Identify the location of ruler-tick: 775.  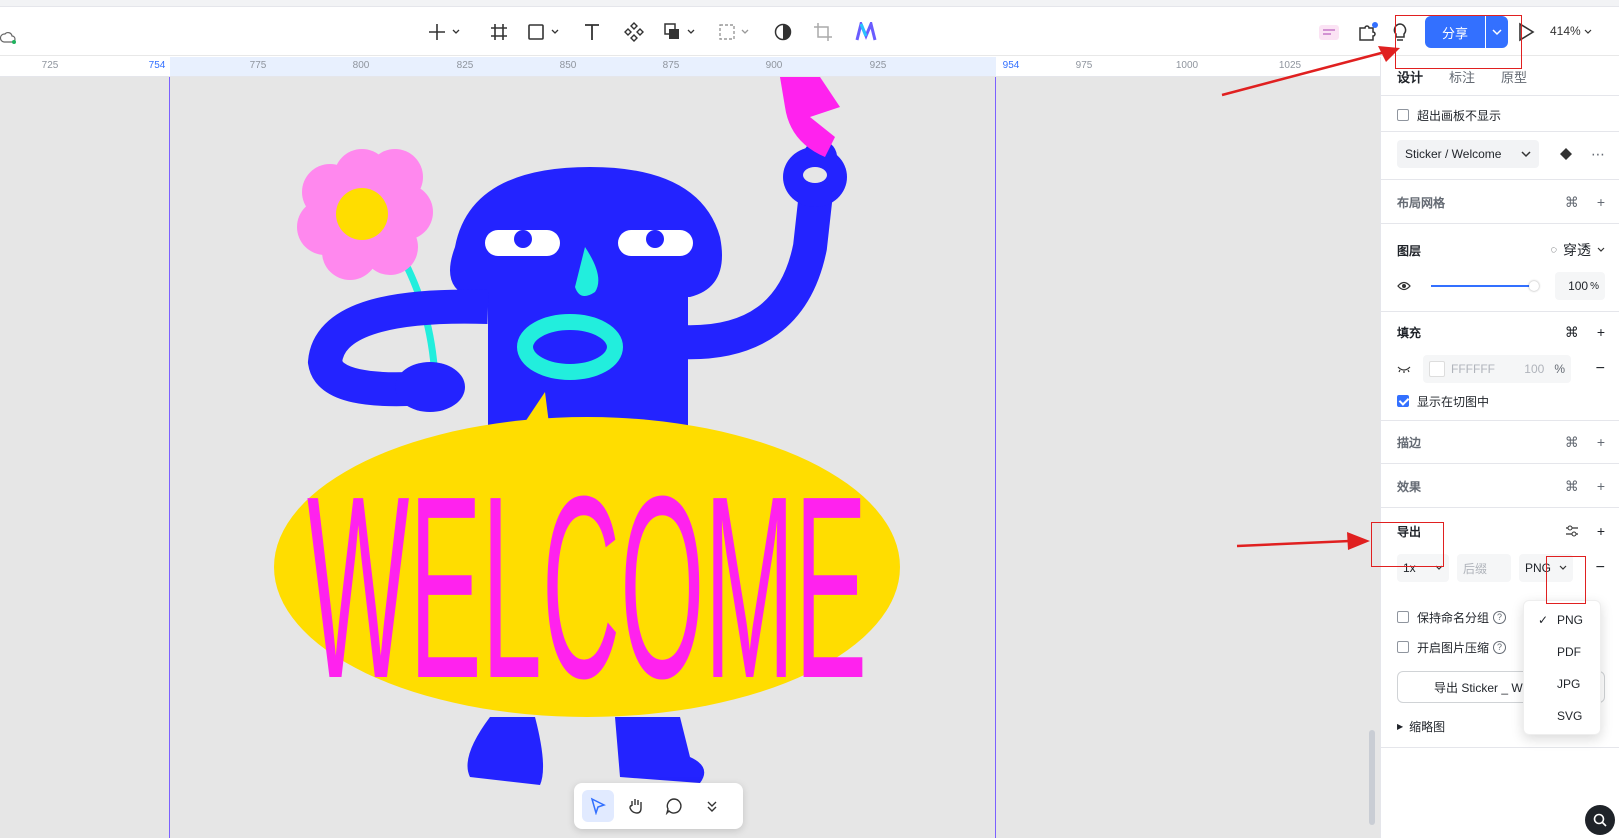
(258, 65).